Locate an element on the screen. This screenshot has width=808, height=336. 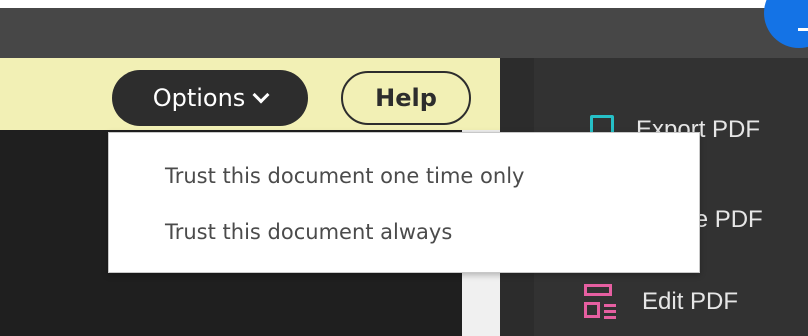
chevron-down-icon is located at coordinates (261, 95).